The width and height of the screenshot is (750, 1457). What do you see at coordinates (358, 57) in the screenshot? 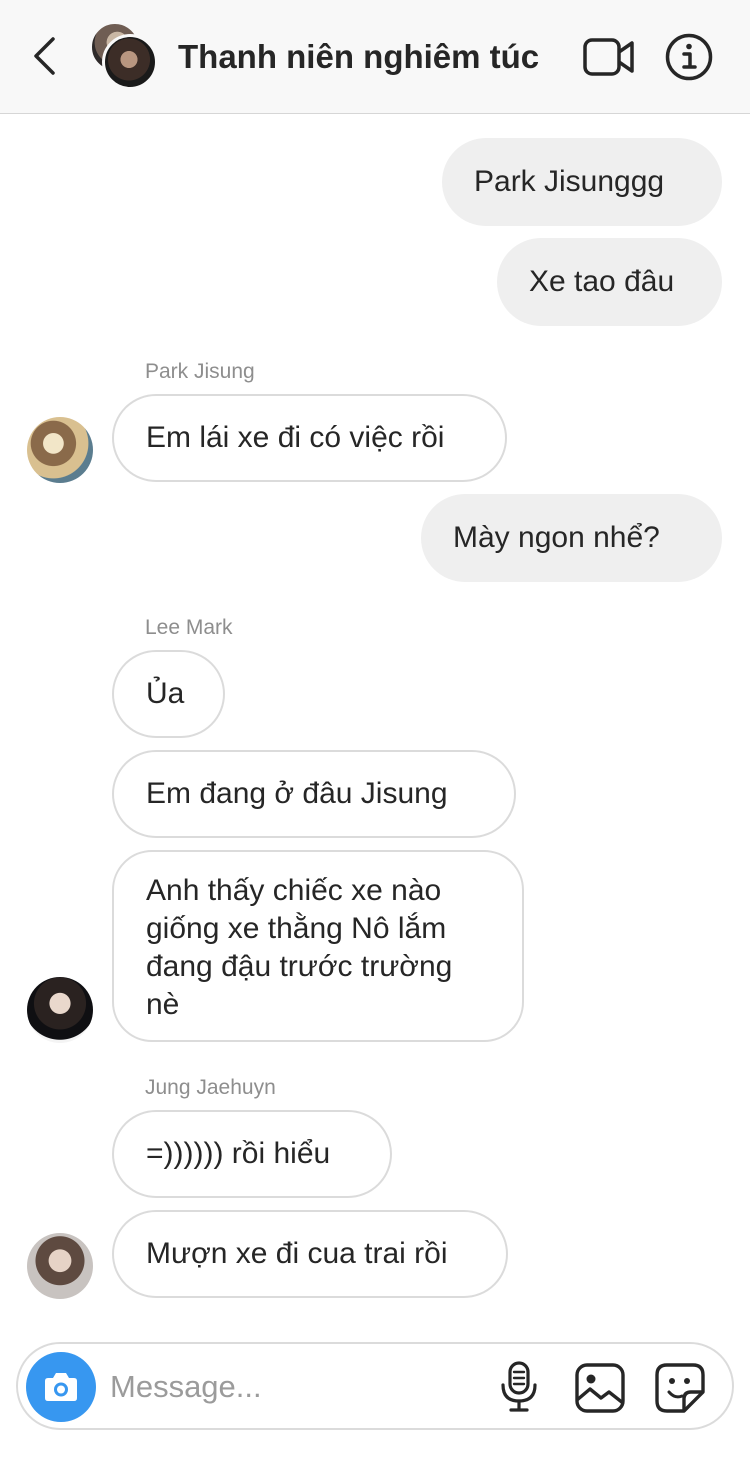
I see `chat-title: Thanh niên nghiêm túc` at bounding box center [358, 57].